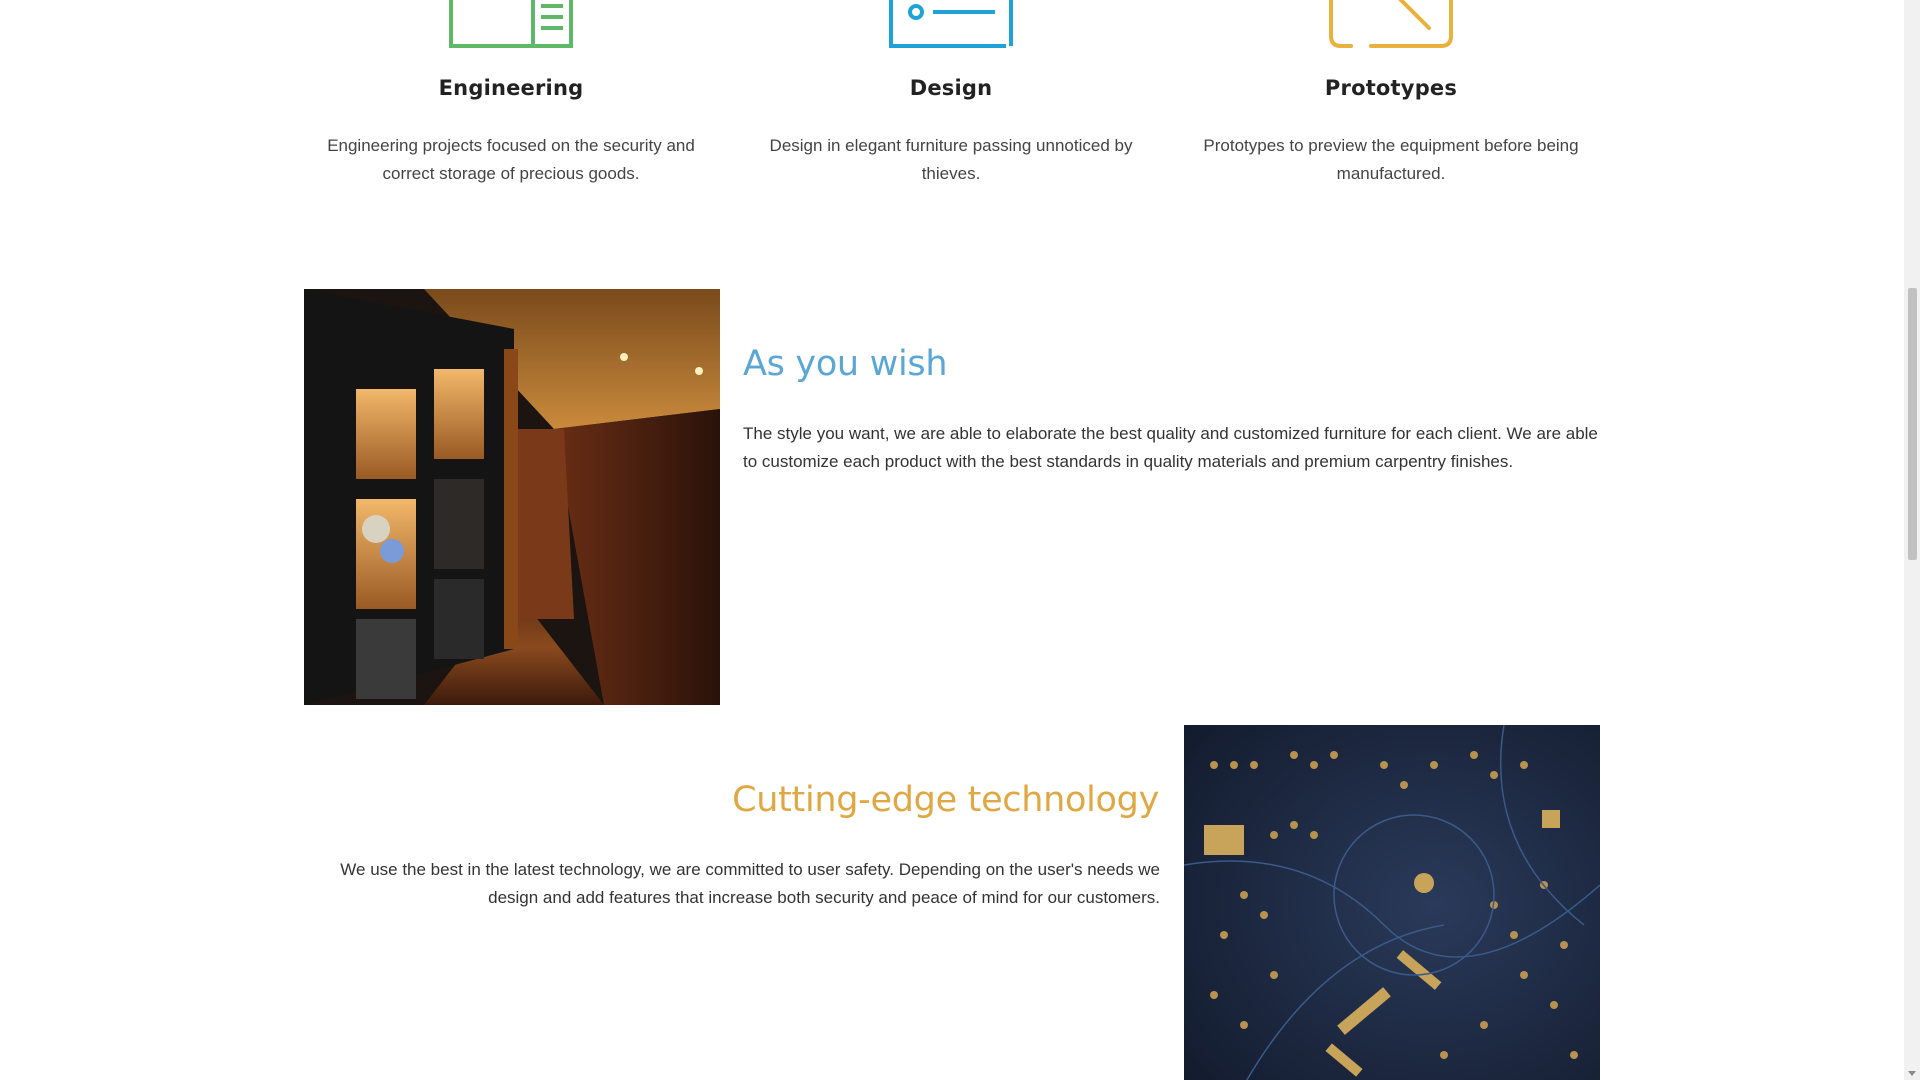  I want to click on feature-title: Design, so click(951, 88).